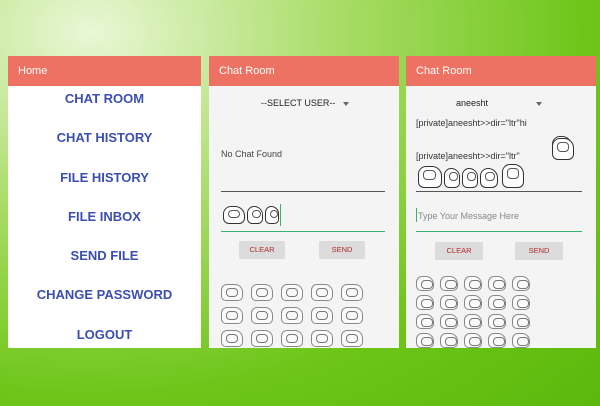 The width and height of the screenshot is (600, 406). Describe the element at coordinates (104, 223) in the screenshot. I see `menu-item-file-inbox: FILE INBOX` at that location.